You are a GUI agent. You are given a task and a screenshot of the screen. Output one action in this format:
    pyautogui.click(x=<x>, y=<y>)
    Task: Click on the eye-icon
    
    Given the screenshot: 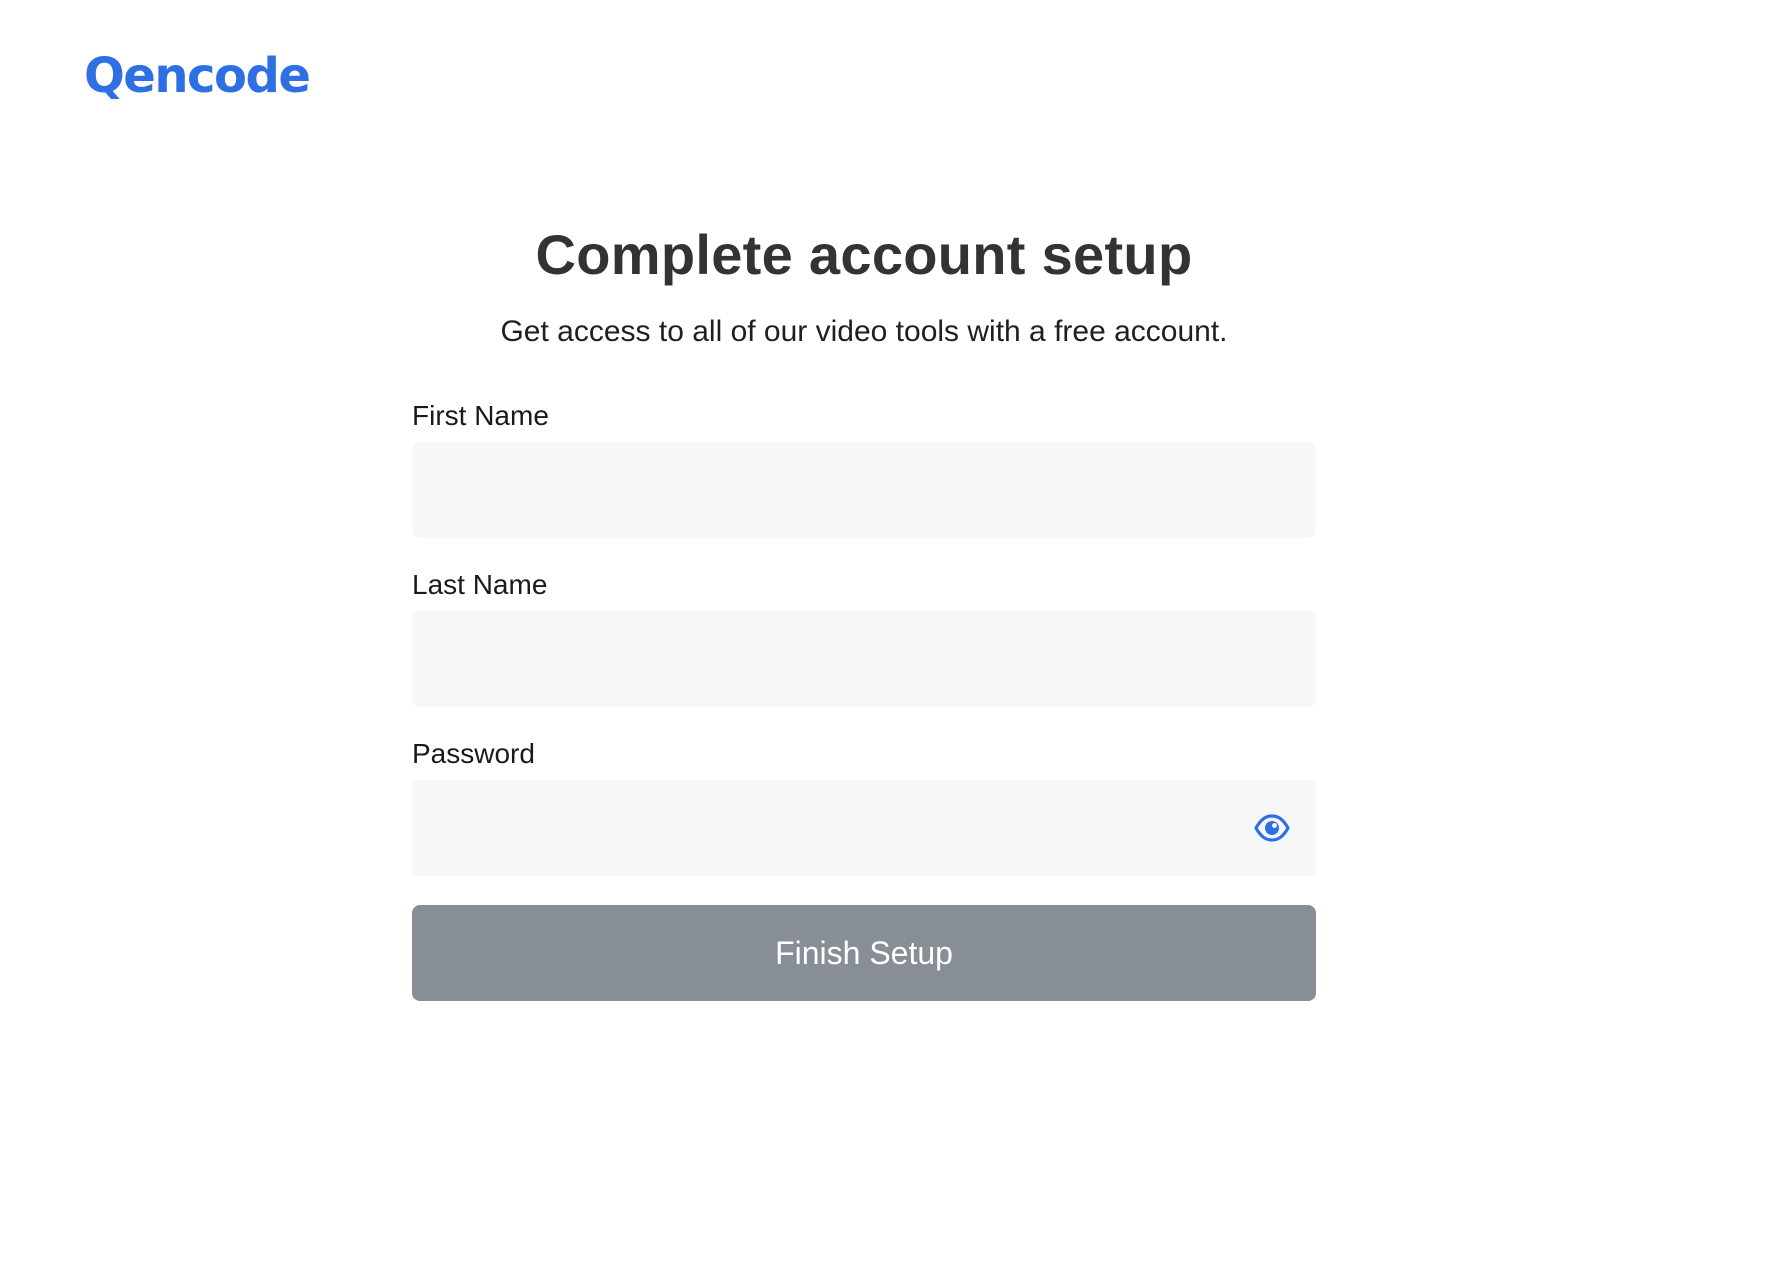 What is the action you would take?
    pyautogui.click(x=1272, y=828)
    